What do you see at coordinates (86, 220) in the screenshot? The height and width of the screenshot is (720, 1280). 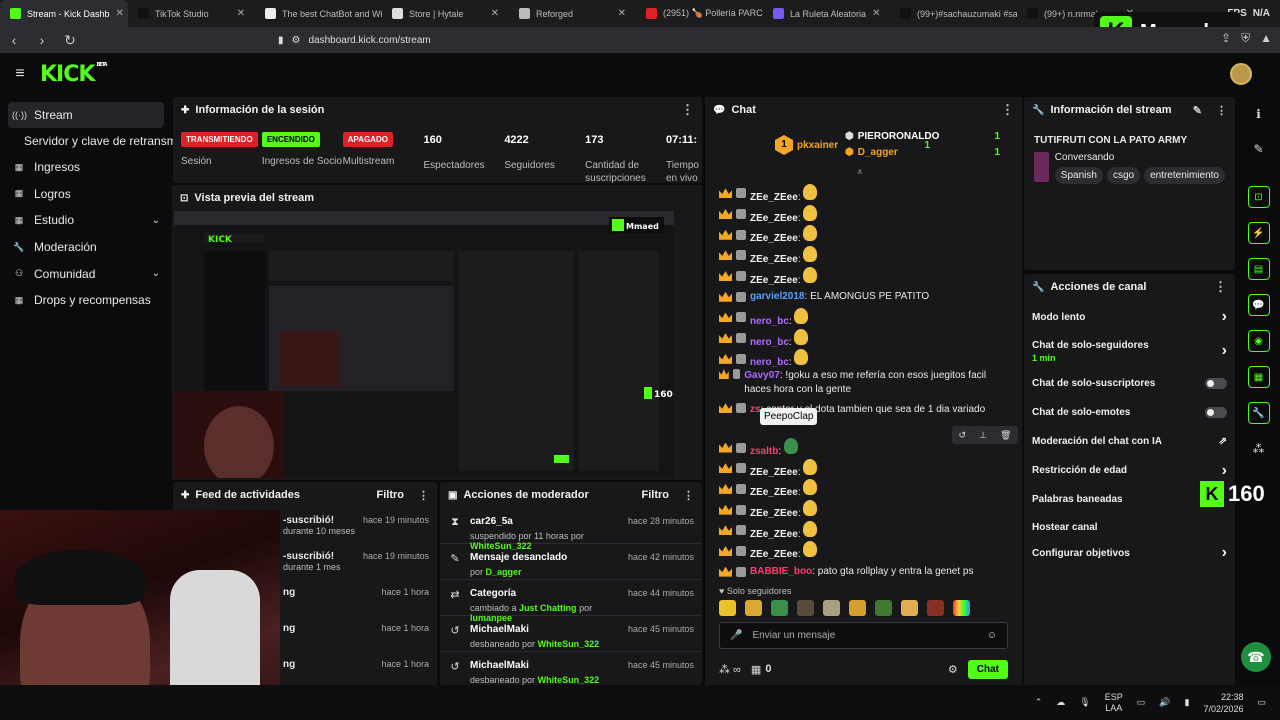 I see `sidebar-item-studio: ▦ Estudio ⌄` at bounding box center [86, 220].